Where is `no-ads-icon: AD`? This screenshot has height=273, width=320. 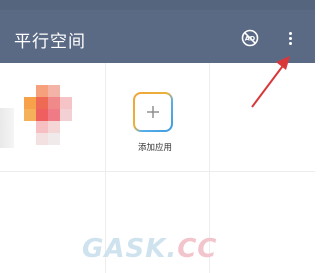
no-ads-icon: AD is located at coordinates (250, 38).